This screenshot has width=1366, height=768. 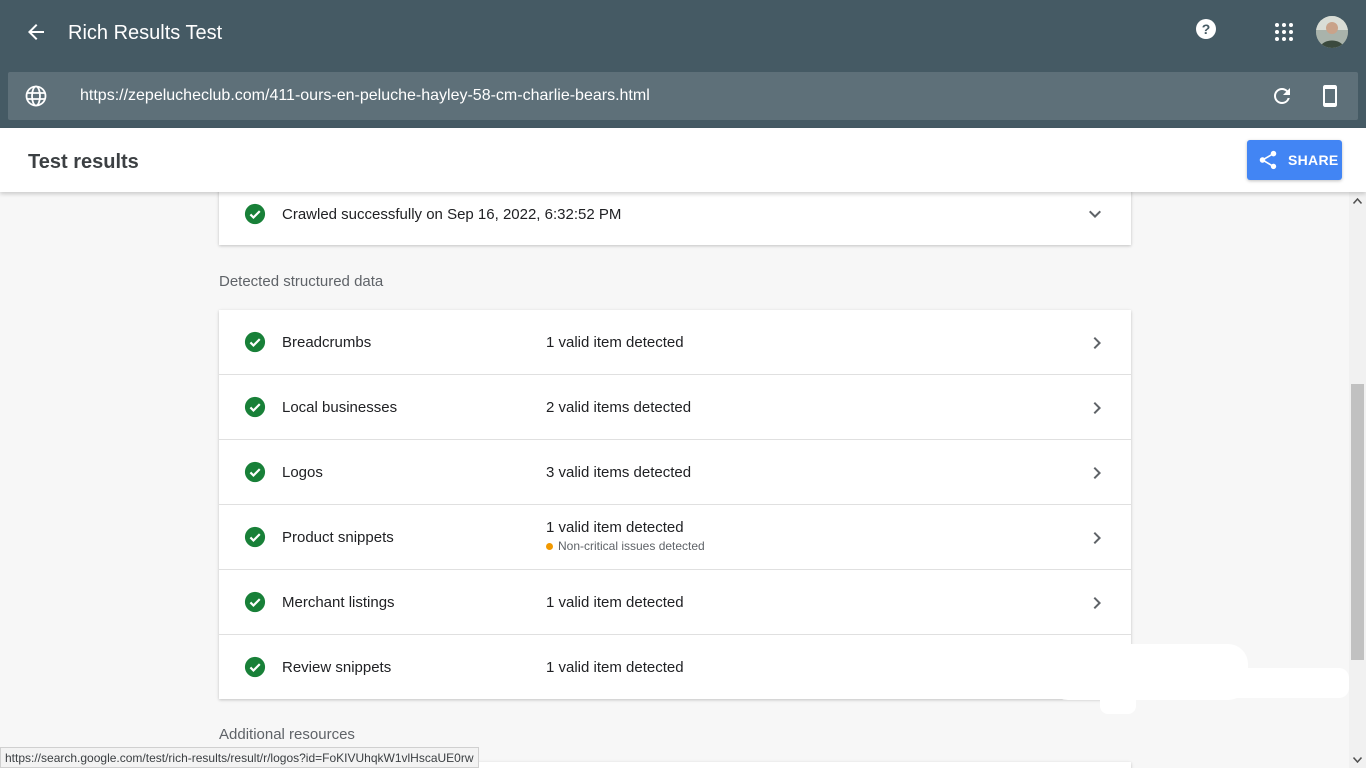 I want to click on row-type-name: Logos, so click(x=302, y=472).